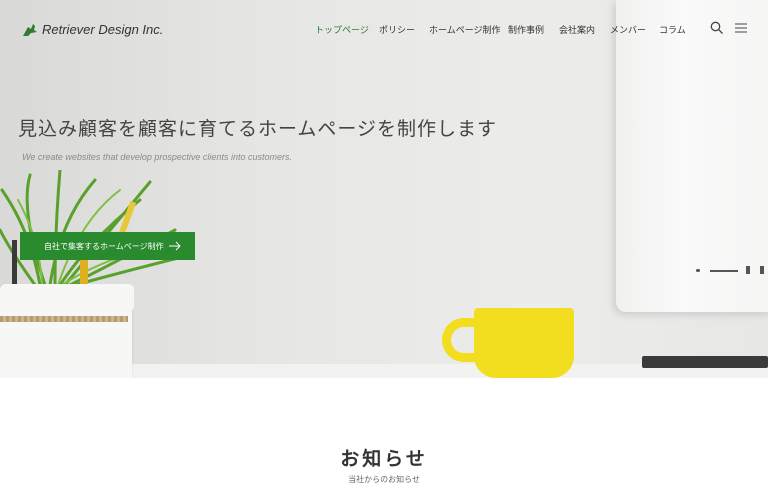 The width and height of the screenshot is (768, 485). Describe the element at coordinates (384, 459) in the screenshot. I see `news-section-title: お知らせ` at that location.